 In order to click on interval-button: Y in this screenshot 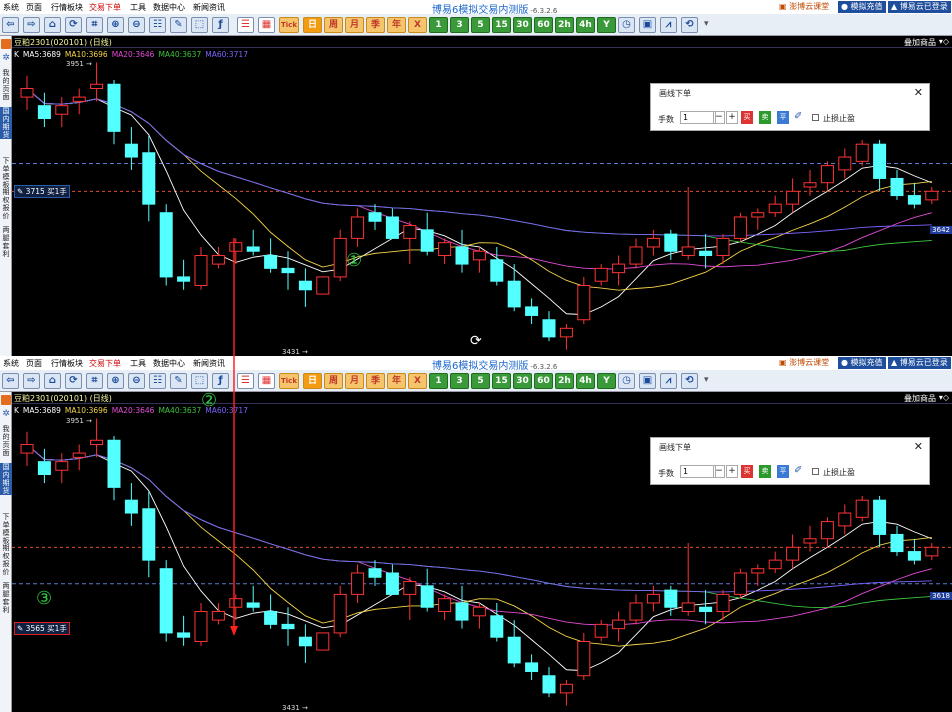, I will do `click(606, 381)`.